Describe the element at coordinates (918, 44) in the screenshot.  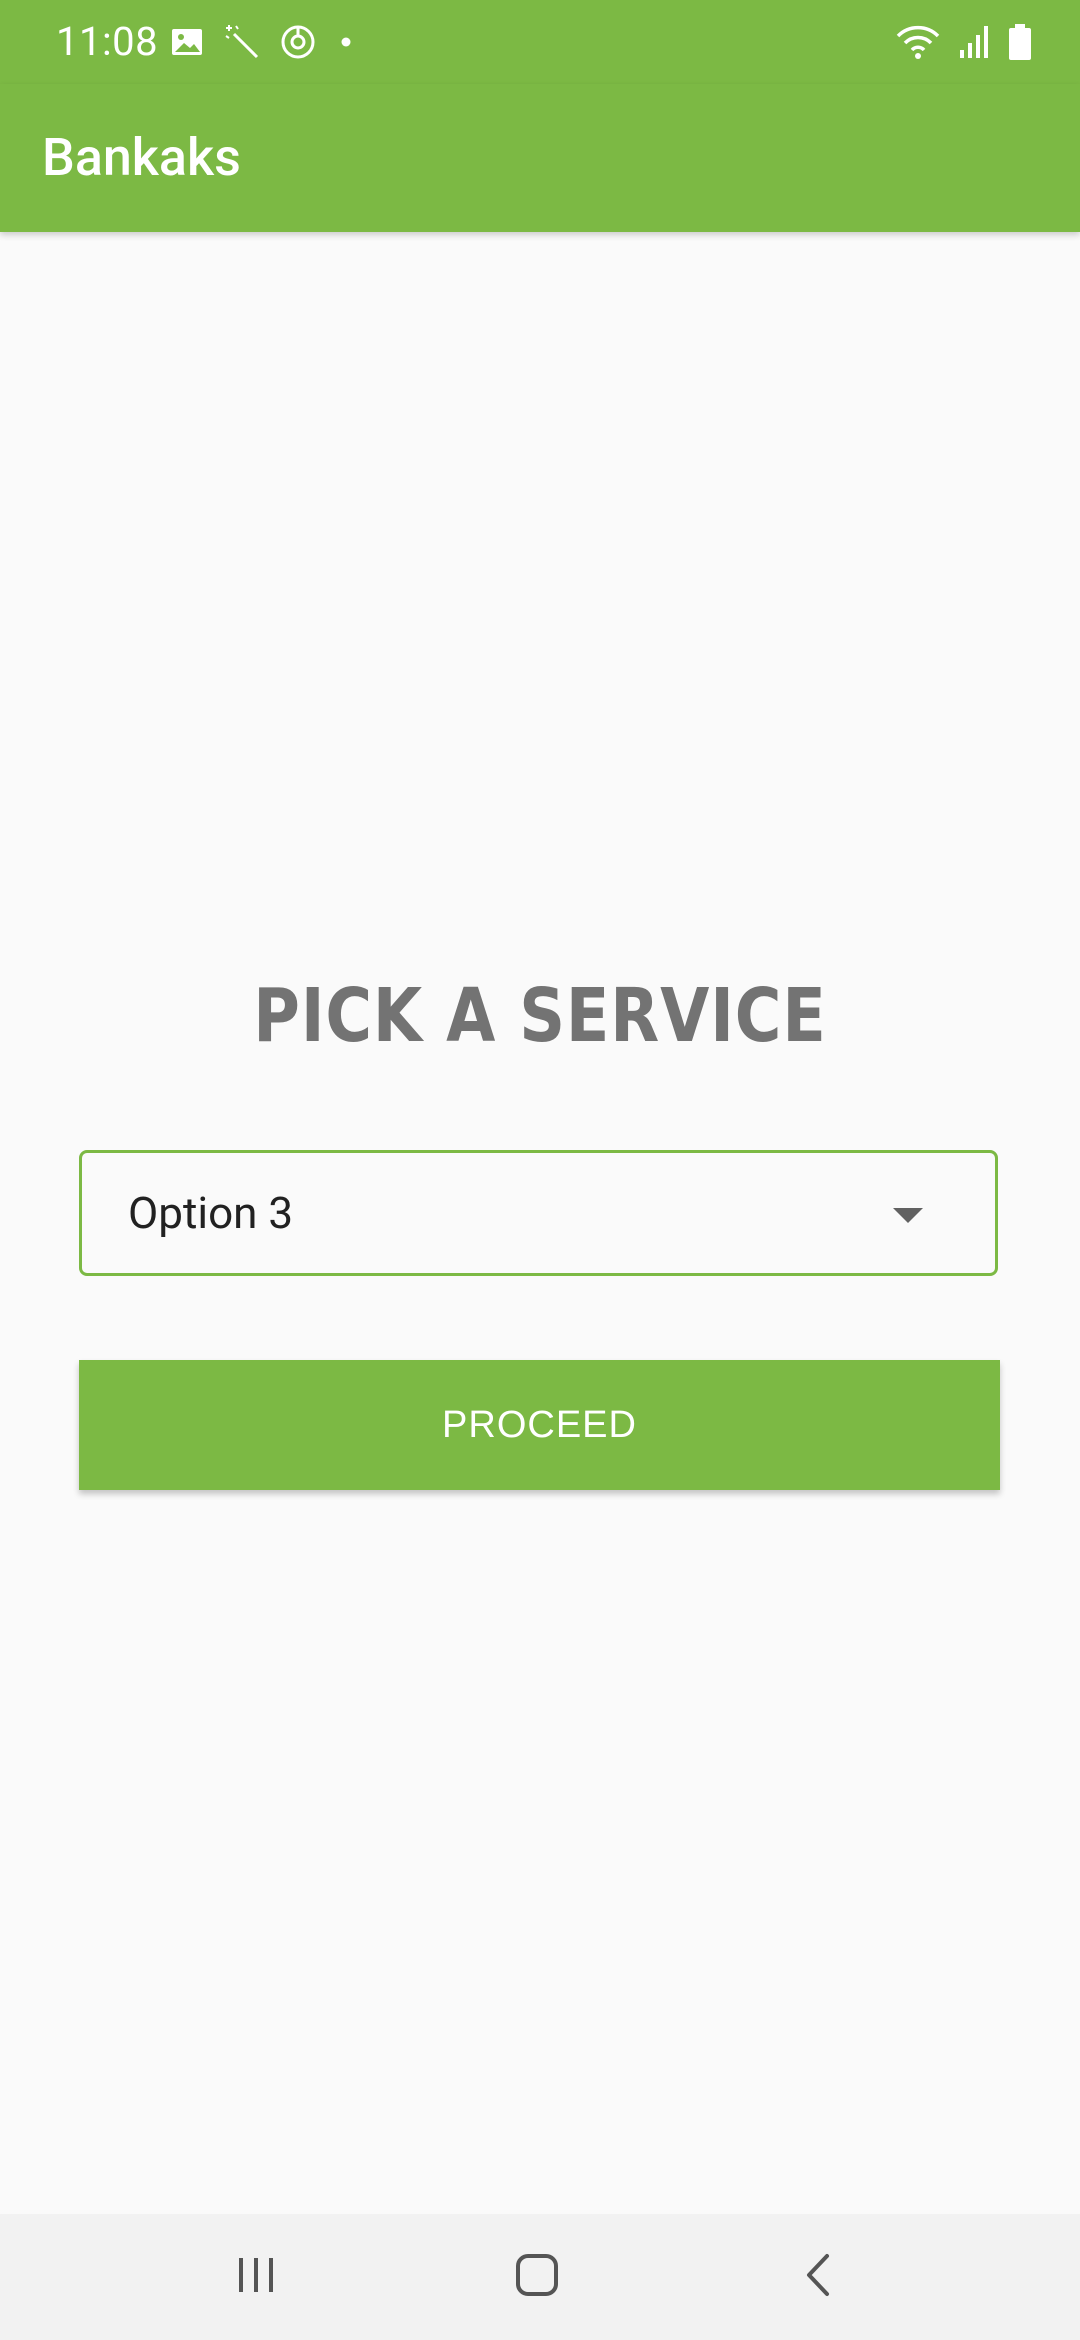
I see `wifi-icon` at that location.